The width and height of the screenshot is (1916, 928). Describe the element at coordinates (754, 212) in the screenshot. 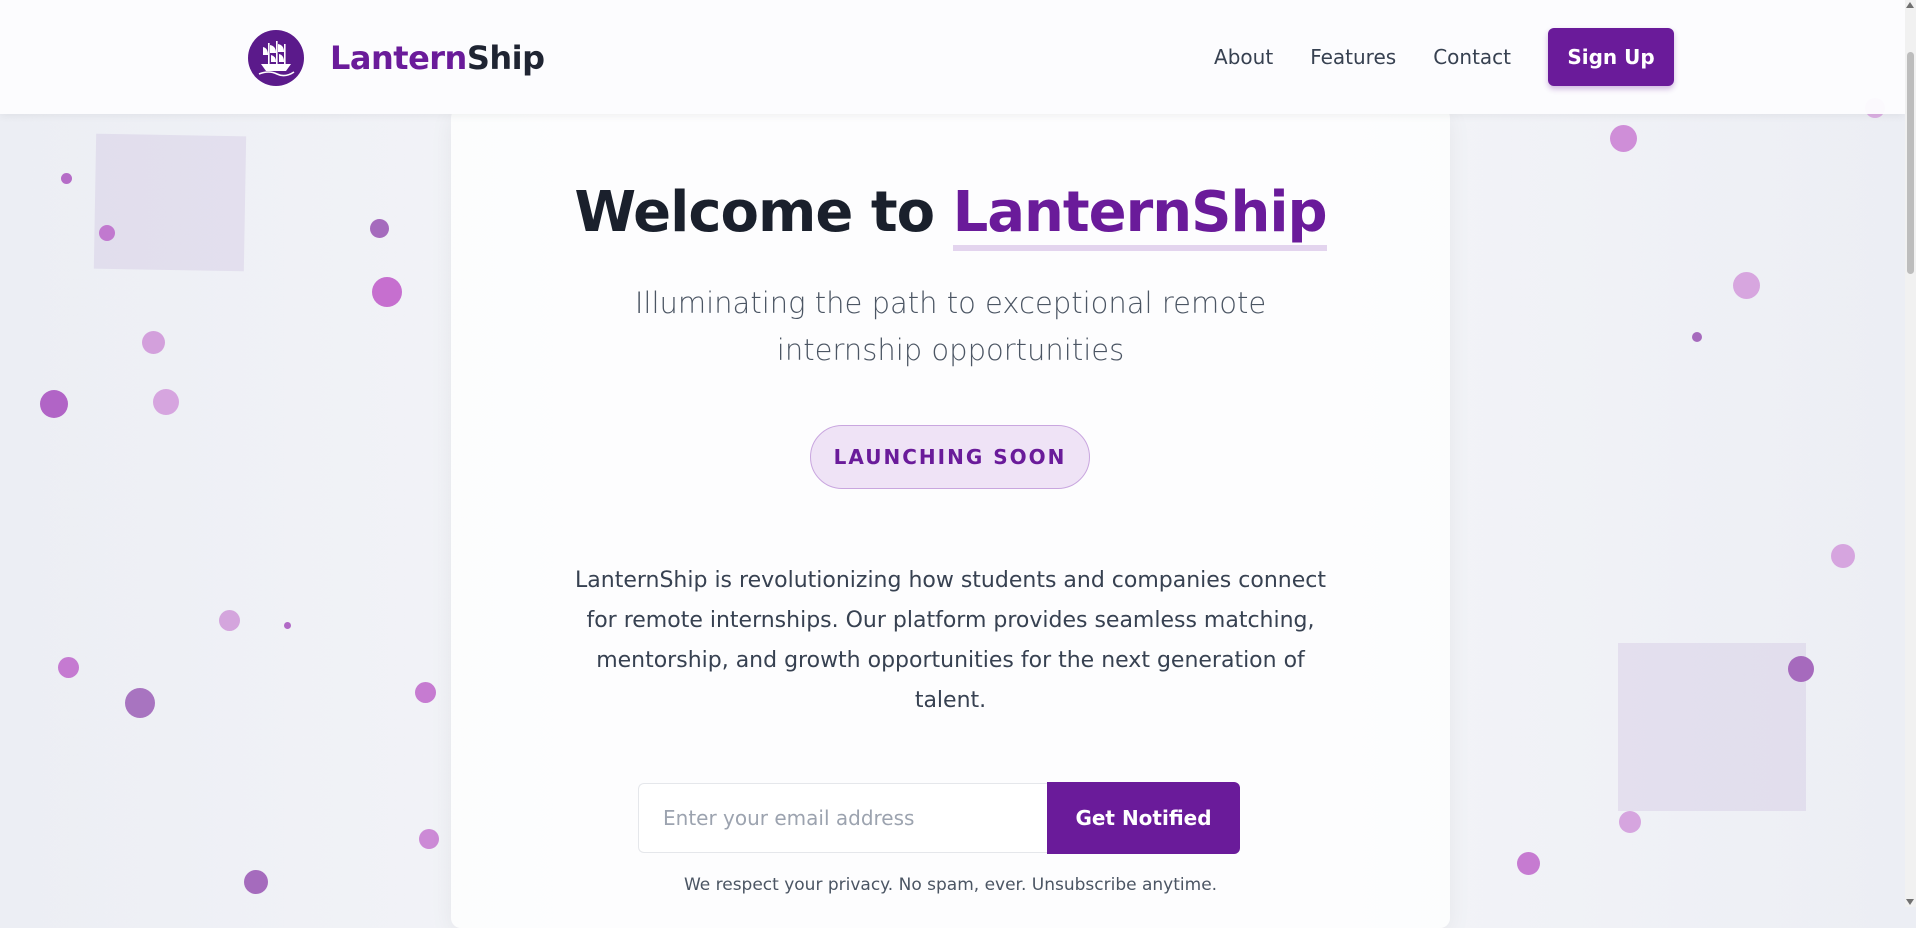

I see `title-prefix: Welcome to` at that location.